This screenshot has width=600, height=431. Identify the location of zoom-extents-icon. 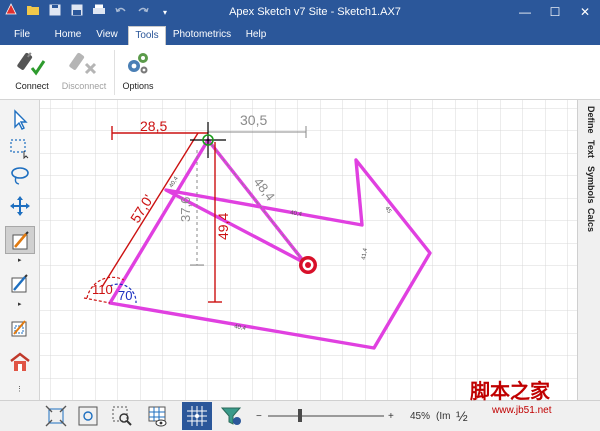
(56, 416).